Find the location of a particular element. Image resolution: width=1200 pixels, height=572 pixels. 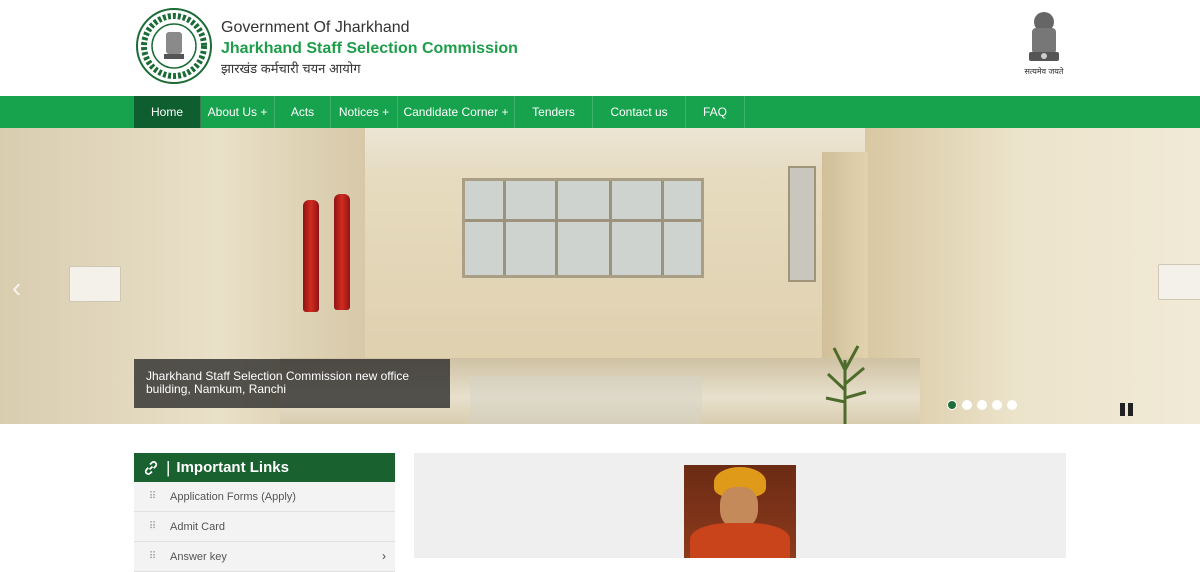

emblem-motto: सत्यमेव जयते is located at coordinates (1044, 71).